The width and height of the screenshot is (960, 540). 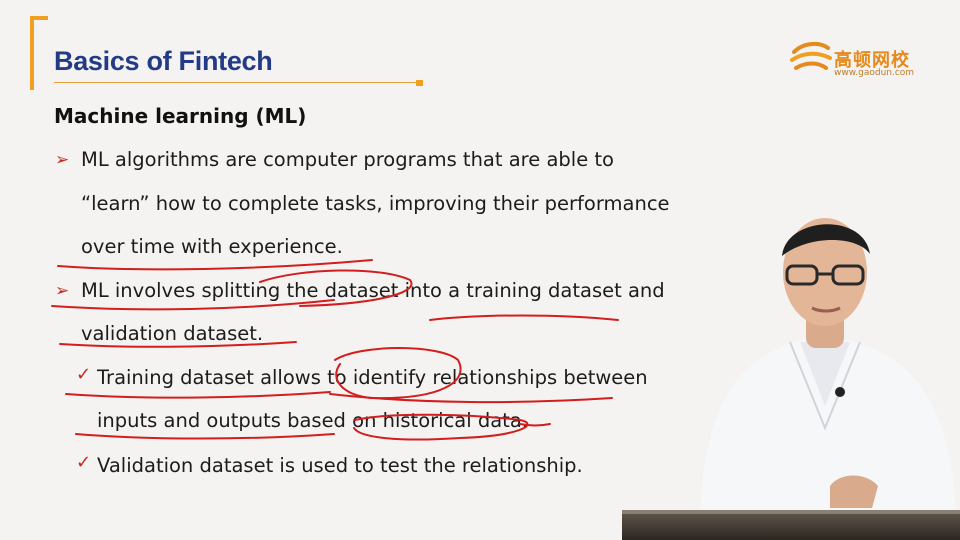 I want to click on logo-mark-icon, so click(x=811, y=55).